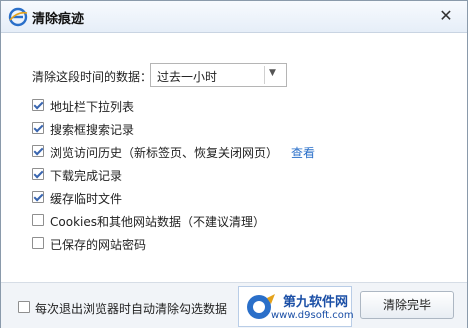 This screenshot has height=328, width=468. What do you see at coordinates (92, 77) in the screenshot?
I see `period-label: 清除这段时间的数据：` at bounding box center [92, 77].